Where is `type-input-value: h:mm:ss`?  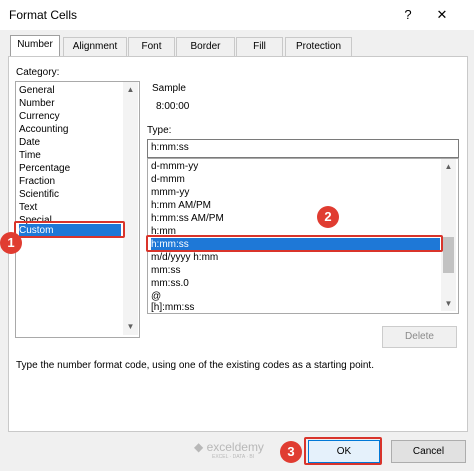
type-input-value: h:mm:ss is located at coordinates (170, 147).